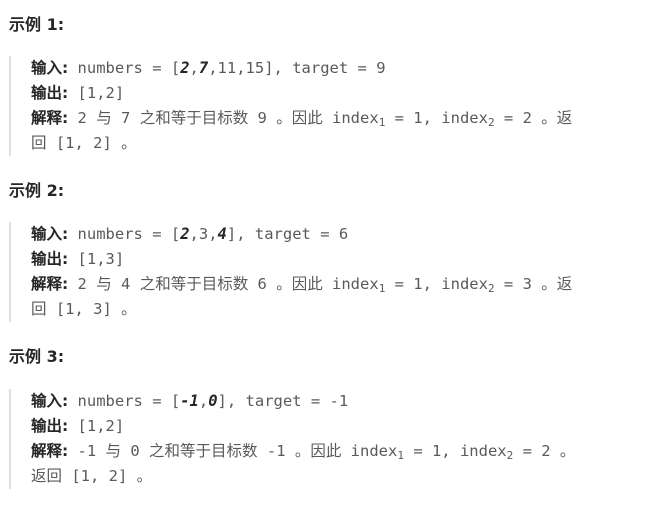  I want to click on example-title: 示例 3:, so click(37, 356).